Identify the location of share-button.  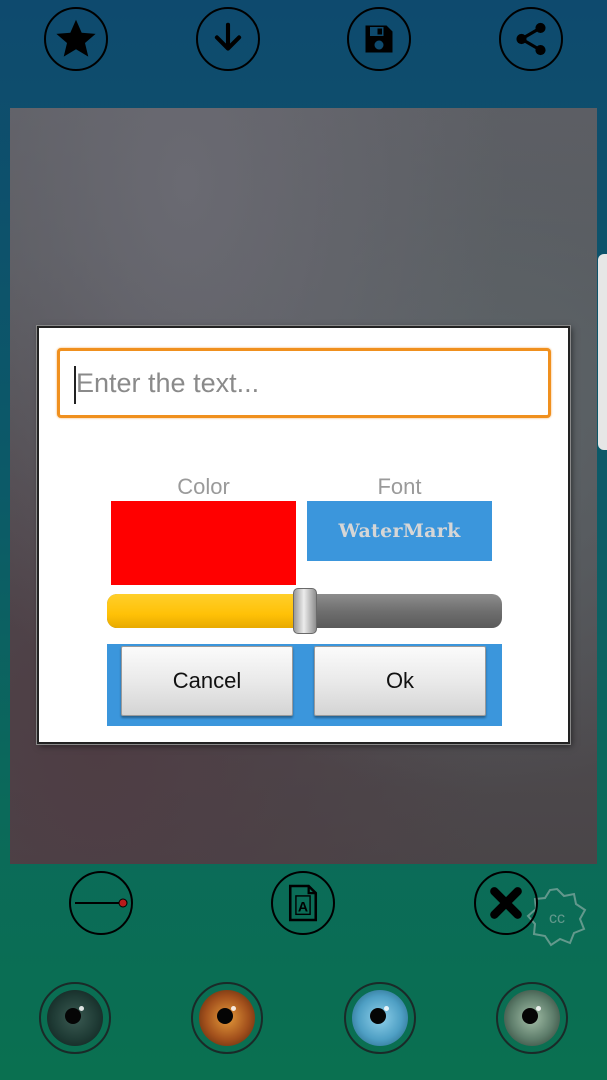
(531, 39).